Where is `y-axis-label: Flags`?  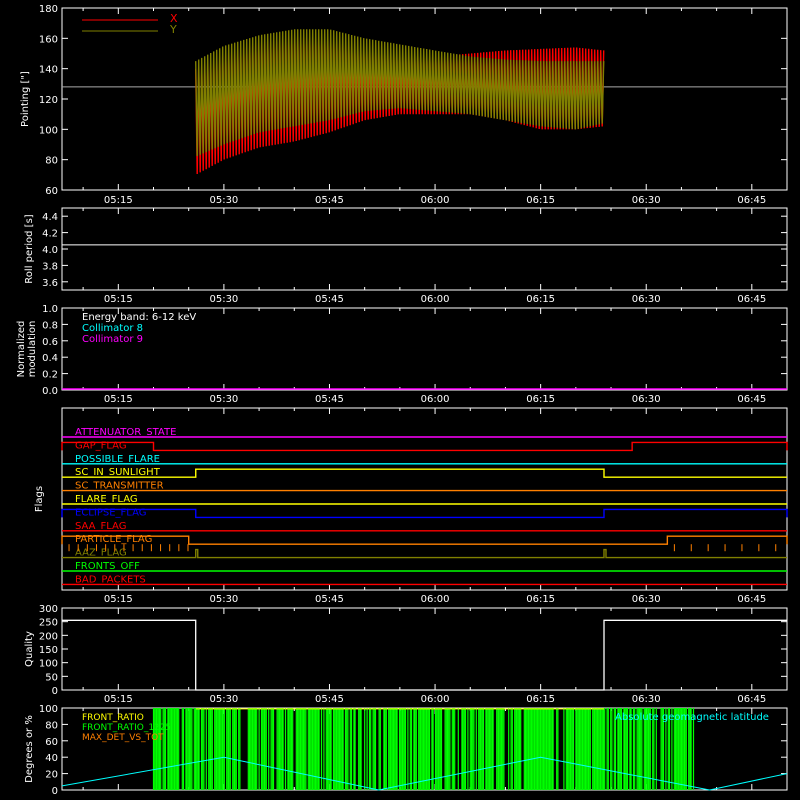 y-axis-label: Flags is located at coordinates (39, 499).